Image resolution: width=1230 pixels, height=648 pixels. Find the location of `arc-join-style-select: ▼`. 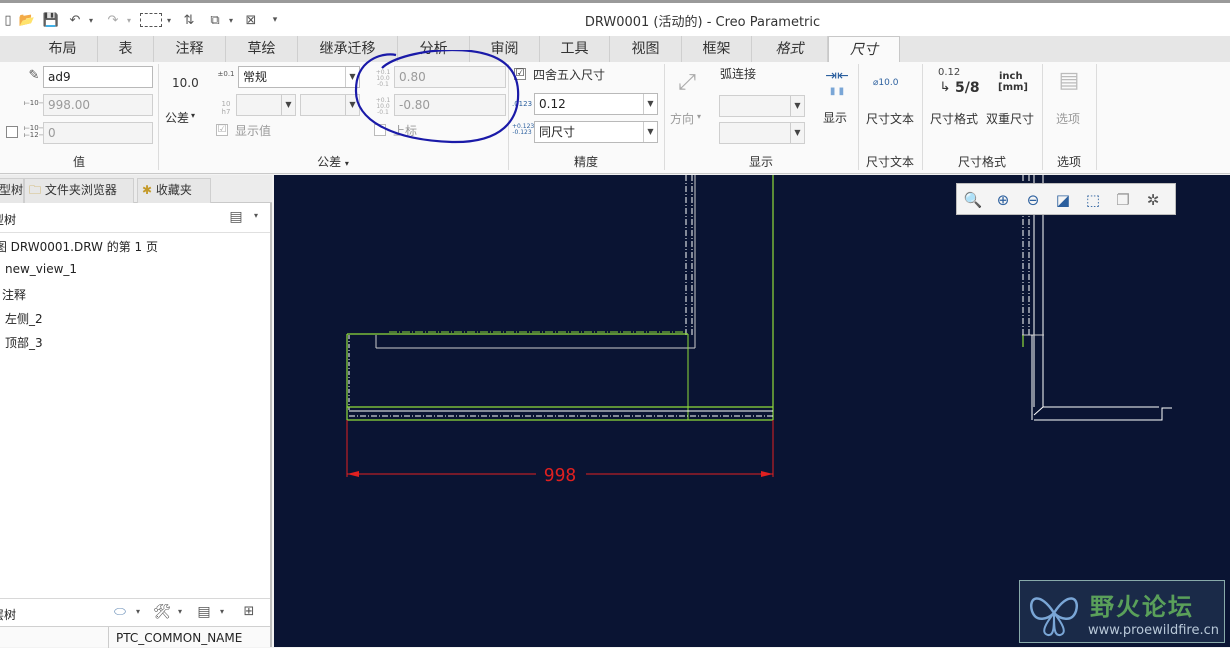

arc-join-style-select: ▼ is located at coordinates (762, 133).